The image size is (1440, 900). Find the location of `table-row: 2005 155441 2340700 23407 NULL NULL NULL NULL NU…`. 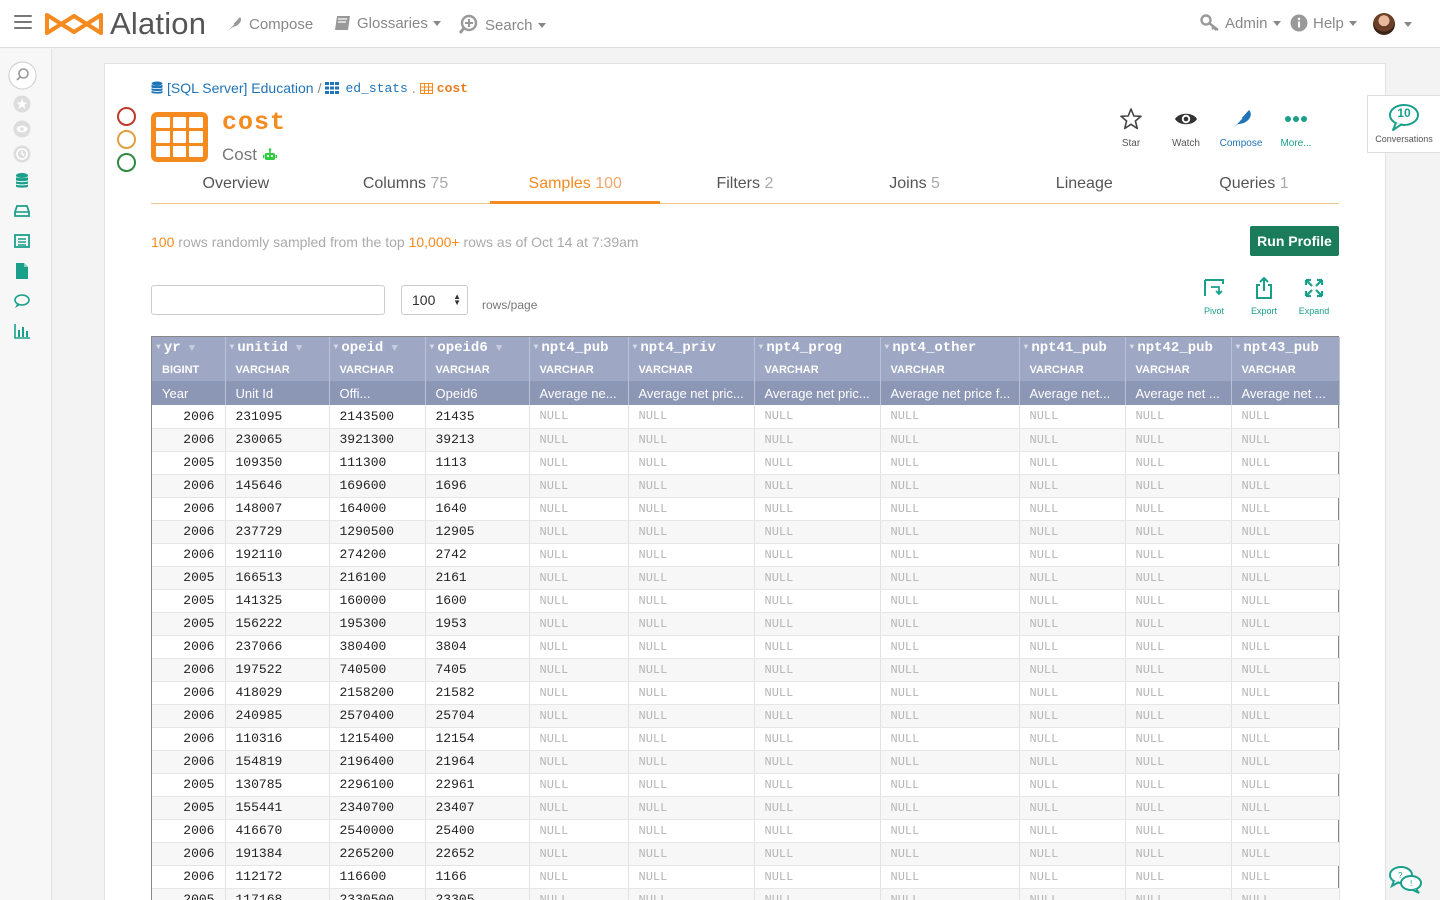

table-row: 2005 155441 2340700 23407 NULL NULL NULL NULL NU… is located at coordinates (746, 808).